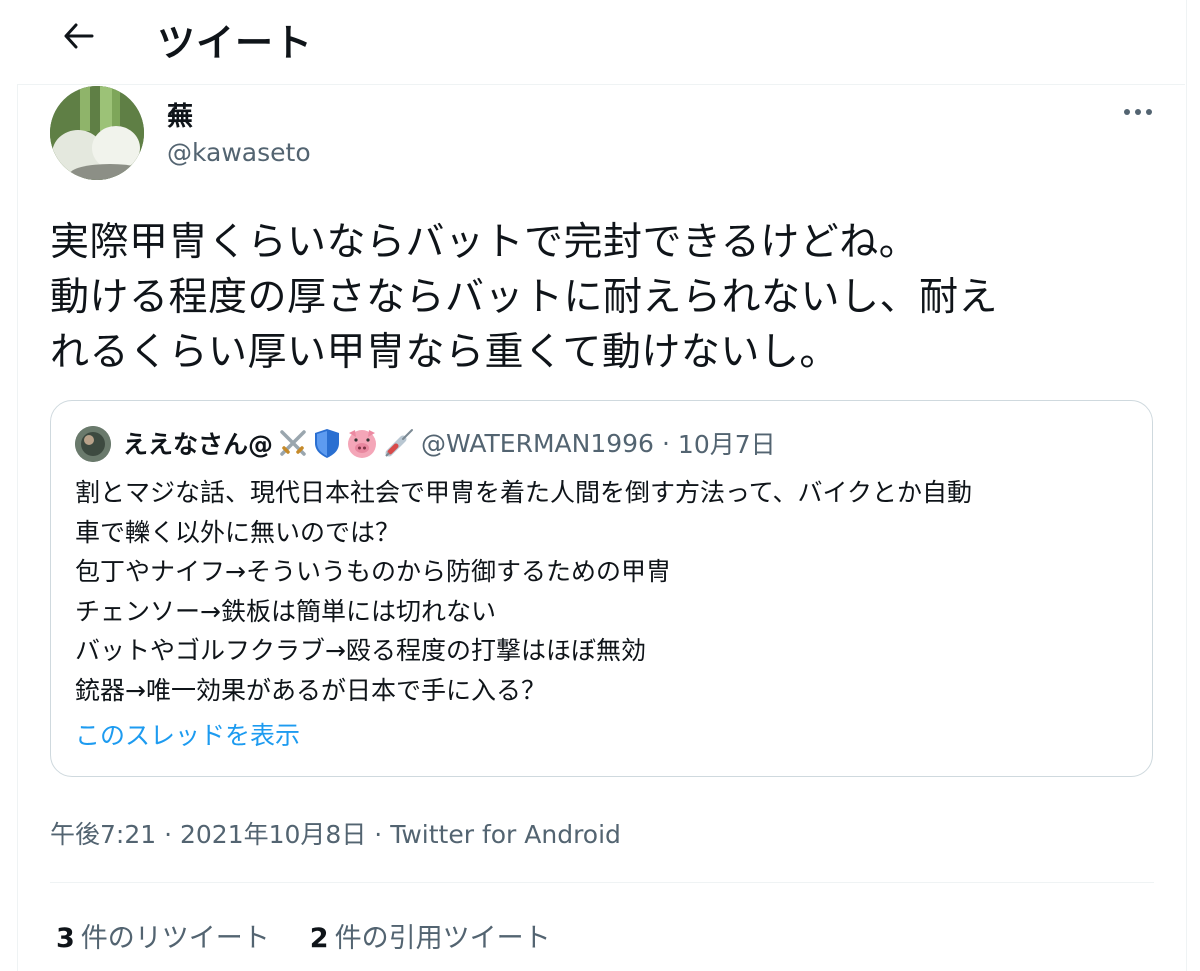 The image size is (1200, 971). I want to click on avatar, so click(97, 133).